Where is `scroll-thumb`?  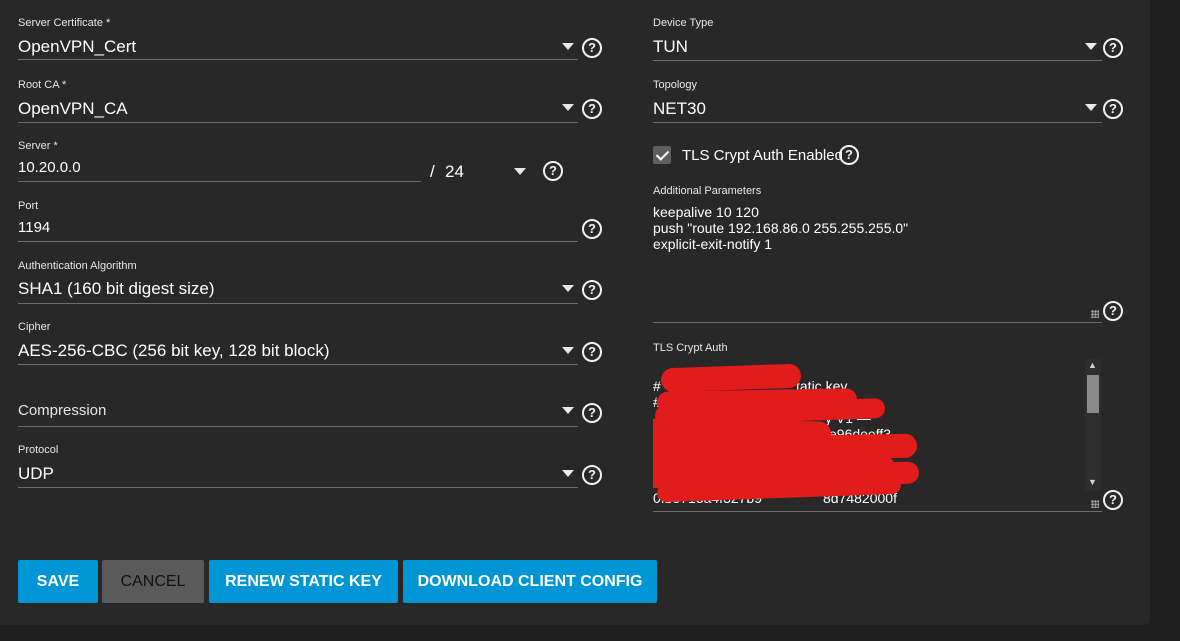
scroll-thumb is located at coordinates (1093, 394).